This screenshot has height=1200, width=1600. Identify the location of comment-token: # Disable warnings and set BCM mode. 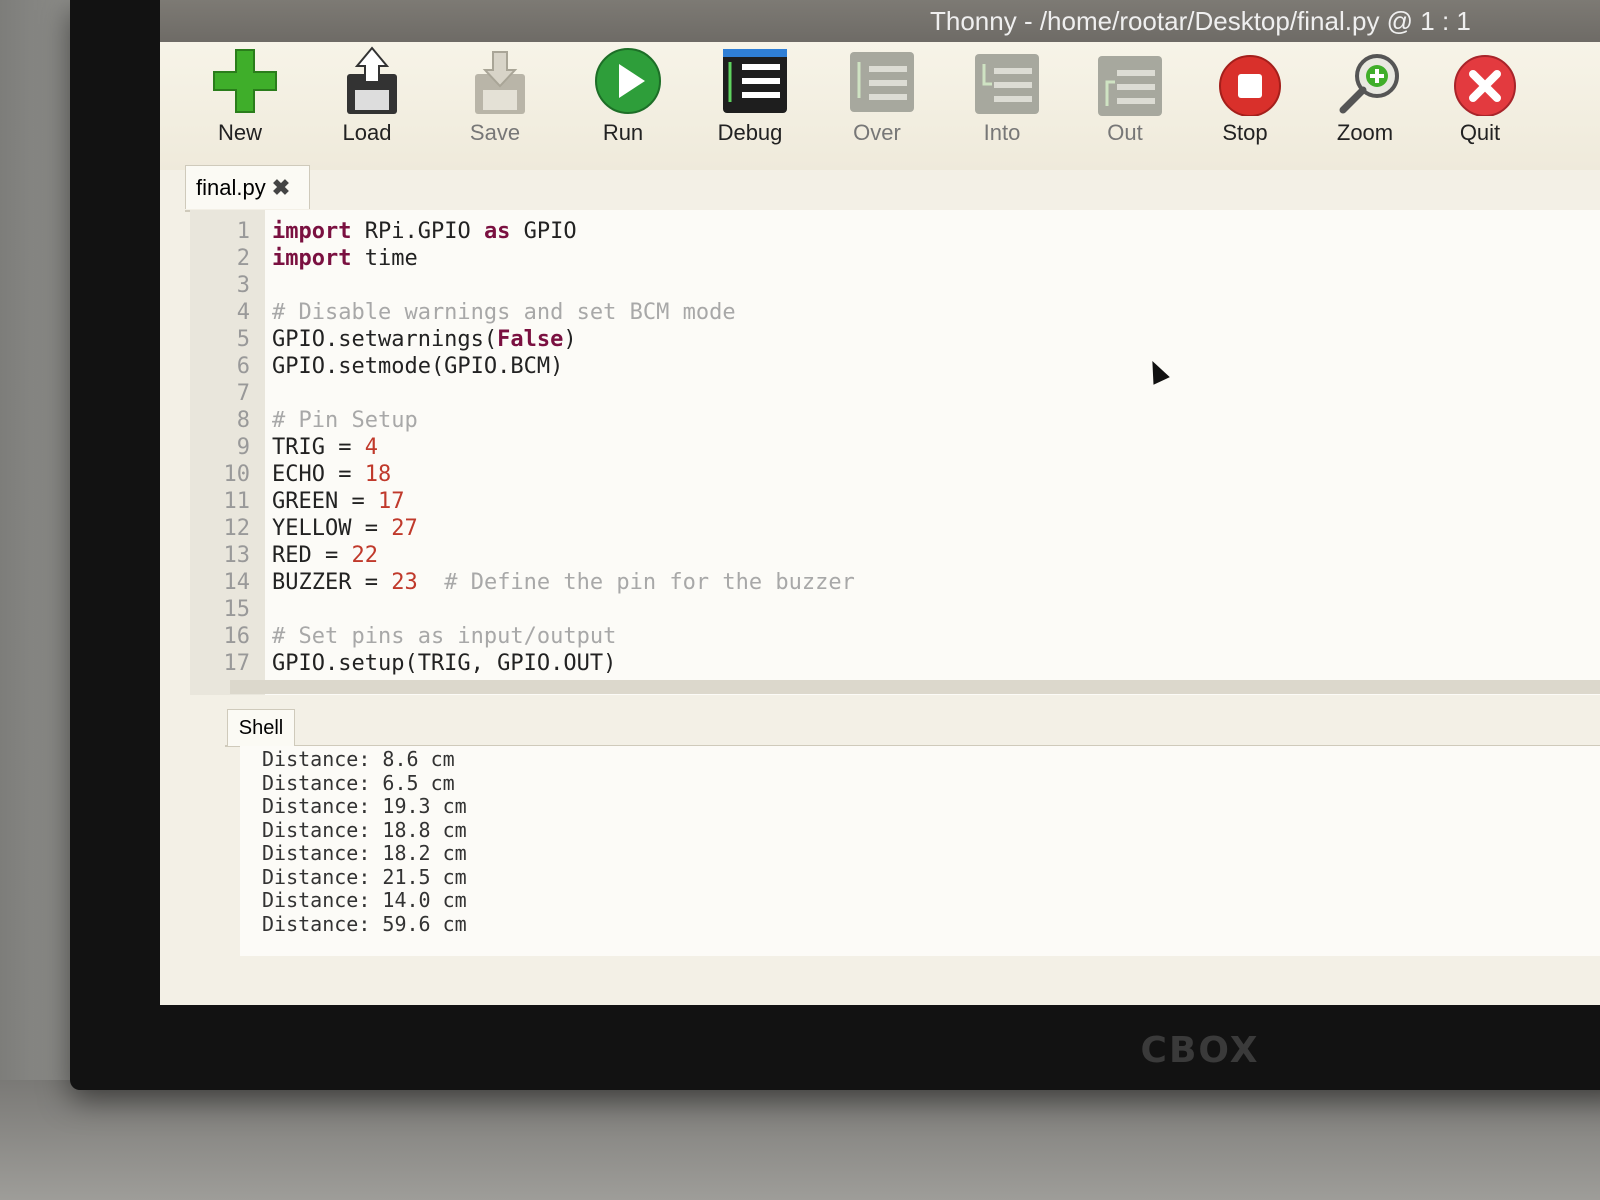
(504, 312).